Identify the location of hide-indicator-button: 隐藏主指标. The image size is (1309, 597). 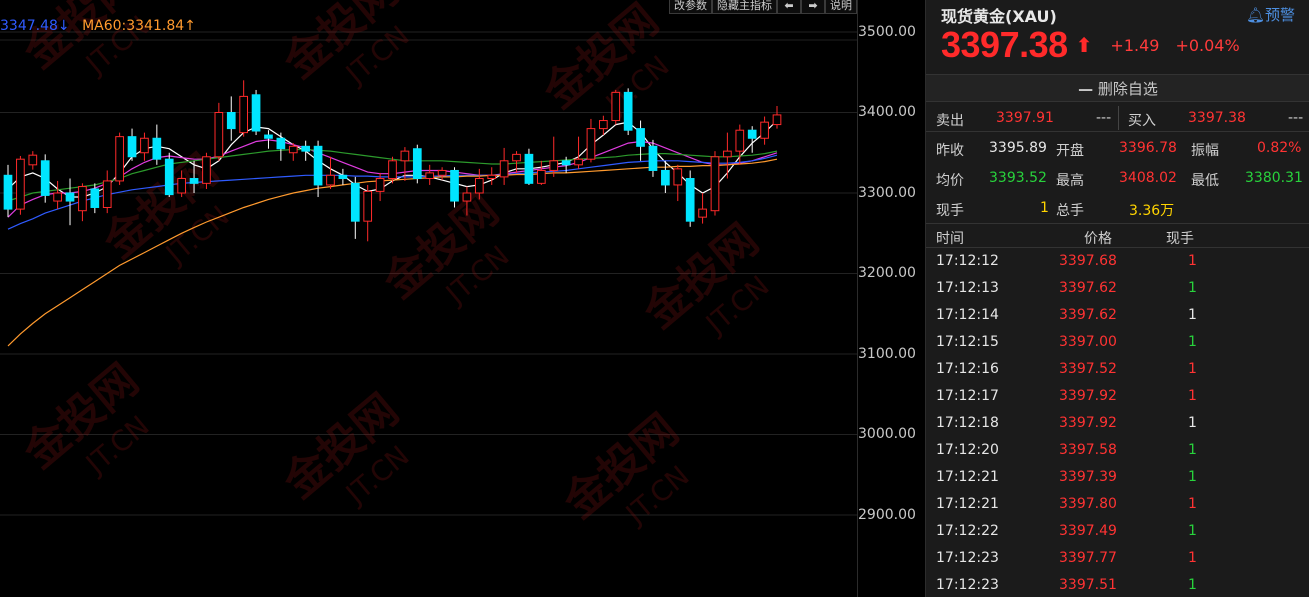
(744, 7).